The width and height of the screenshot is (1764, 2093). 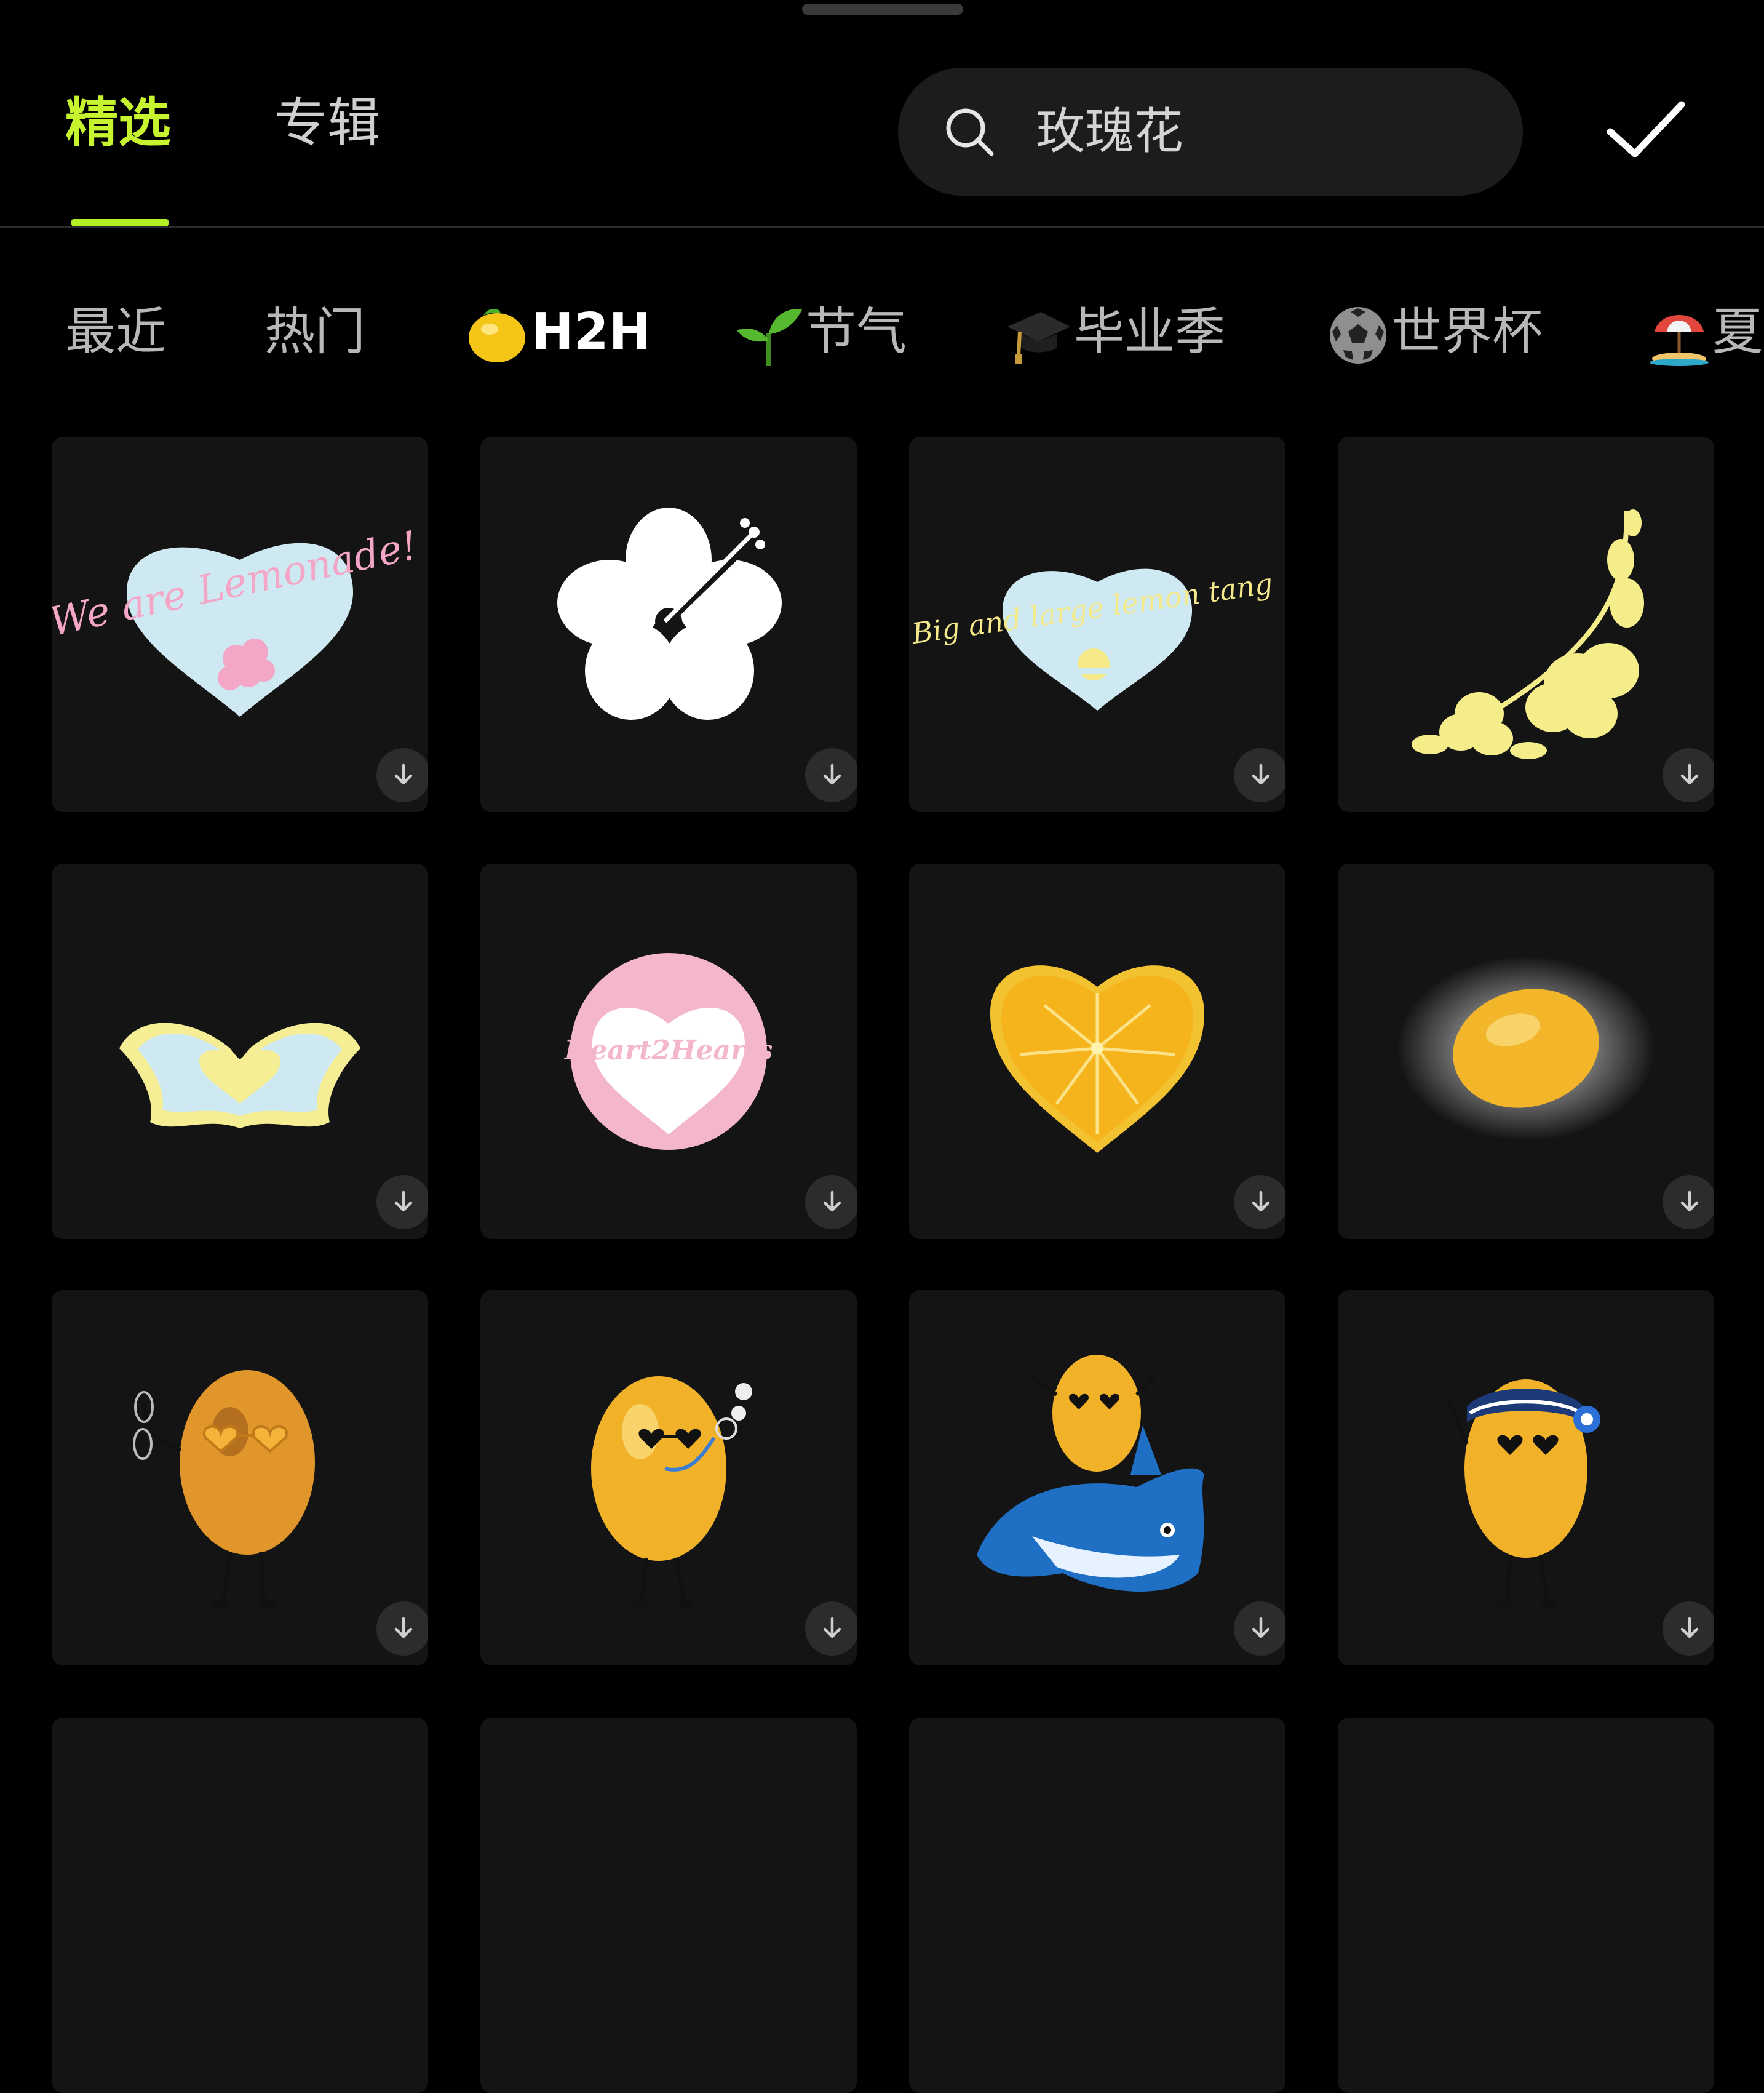 What do you see at coordinates (769, 337) in the screenshot?
I see `sprout-icon` at bounding box center [769, 337].